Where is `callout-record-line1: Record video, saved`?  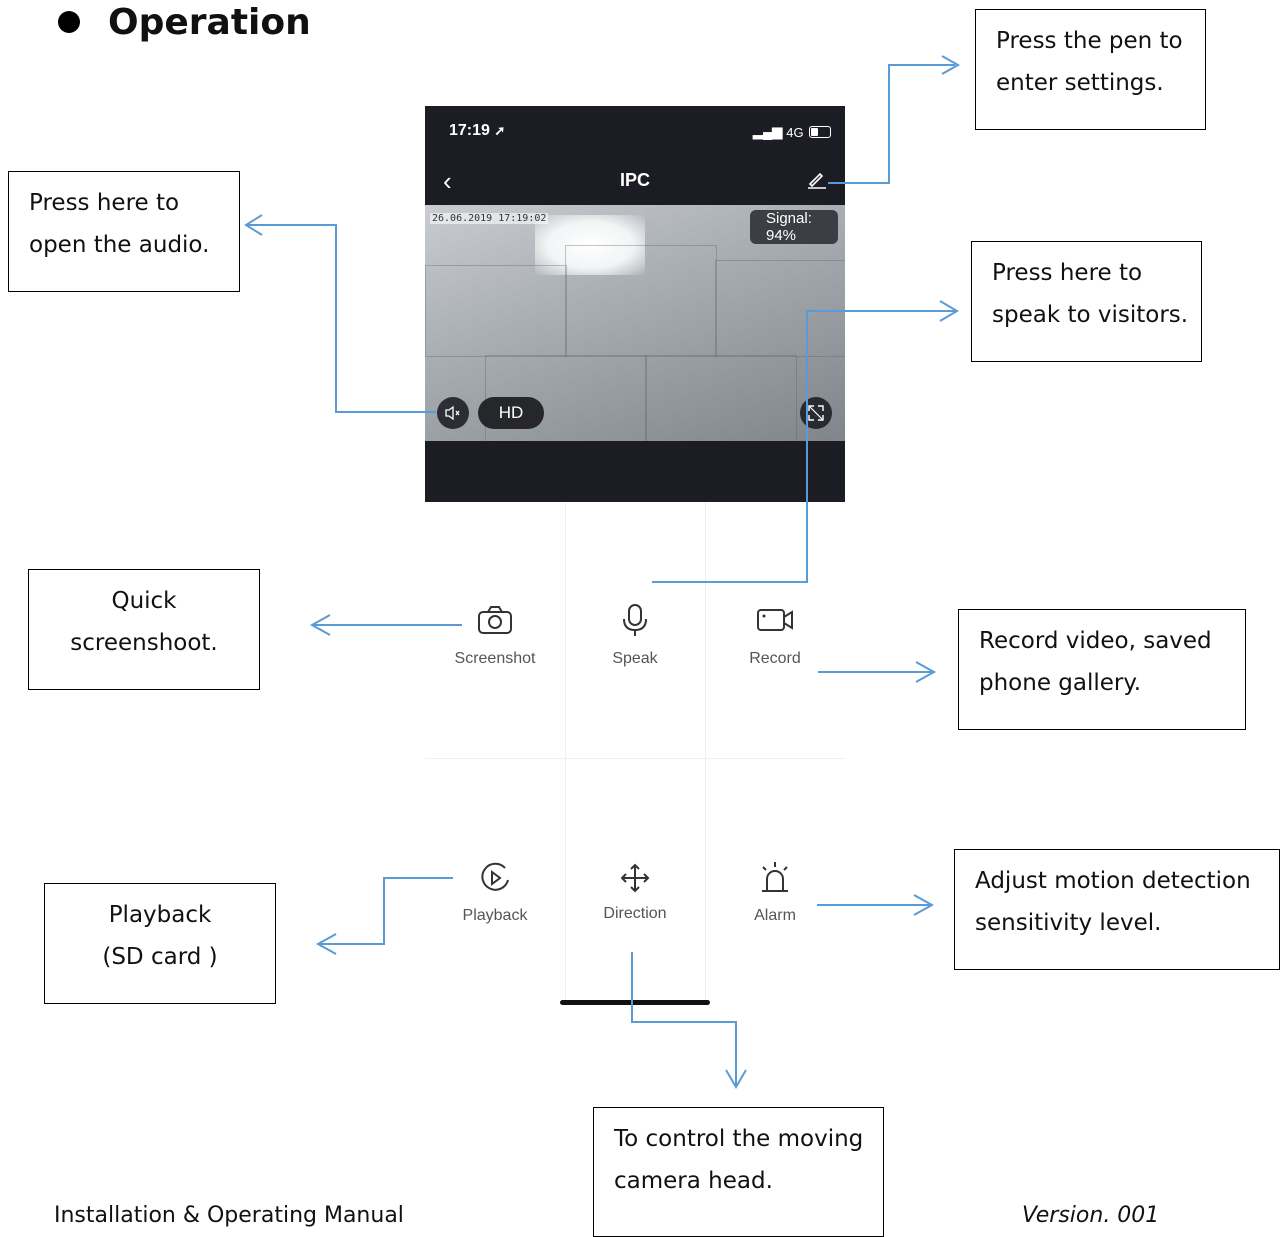 callout-record-line1: Record video, saved is located at coordinates (1095, 641).